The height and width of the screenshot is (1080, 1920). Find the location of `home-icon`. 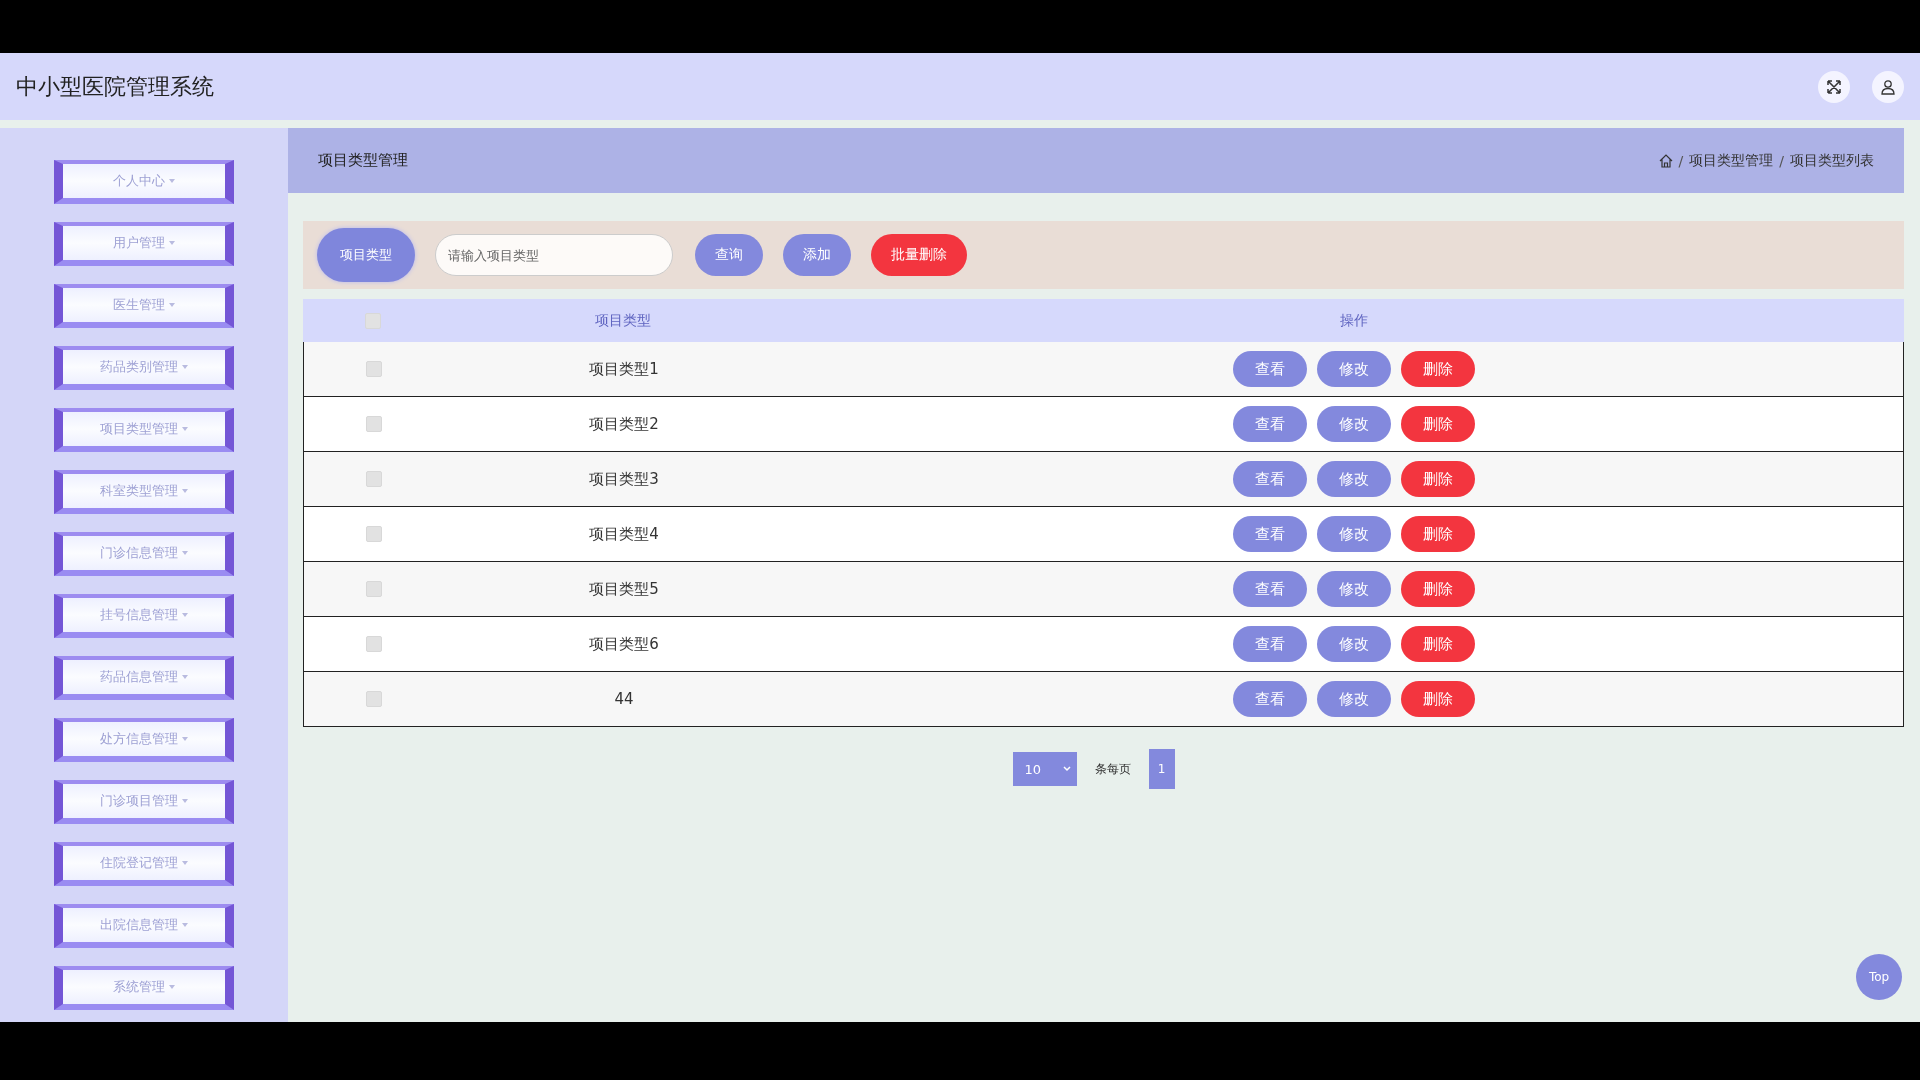

home-icon is located at coordinates (1665, 160).